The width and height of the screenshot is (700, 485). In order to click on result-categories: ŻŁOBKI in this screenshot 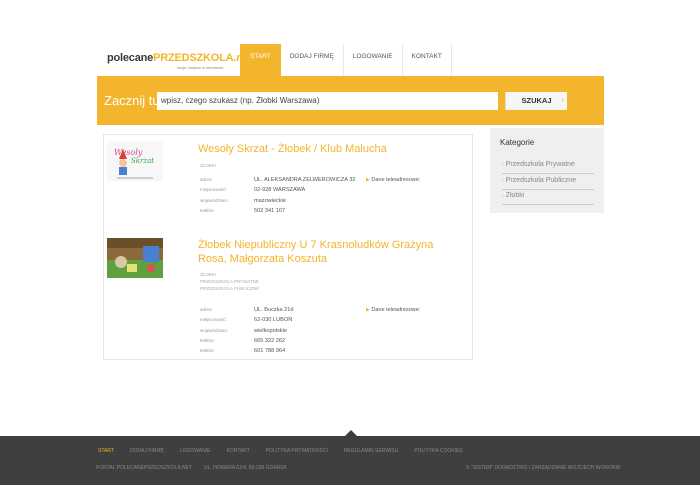, I will do `click(208, 165)`.